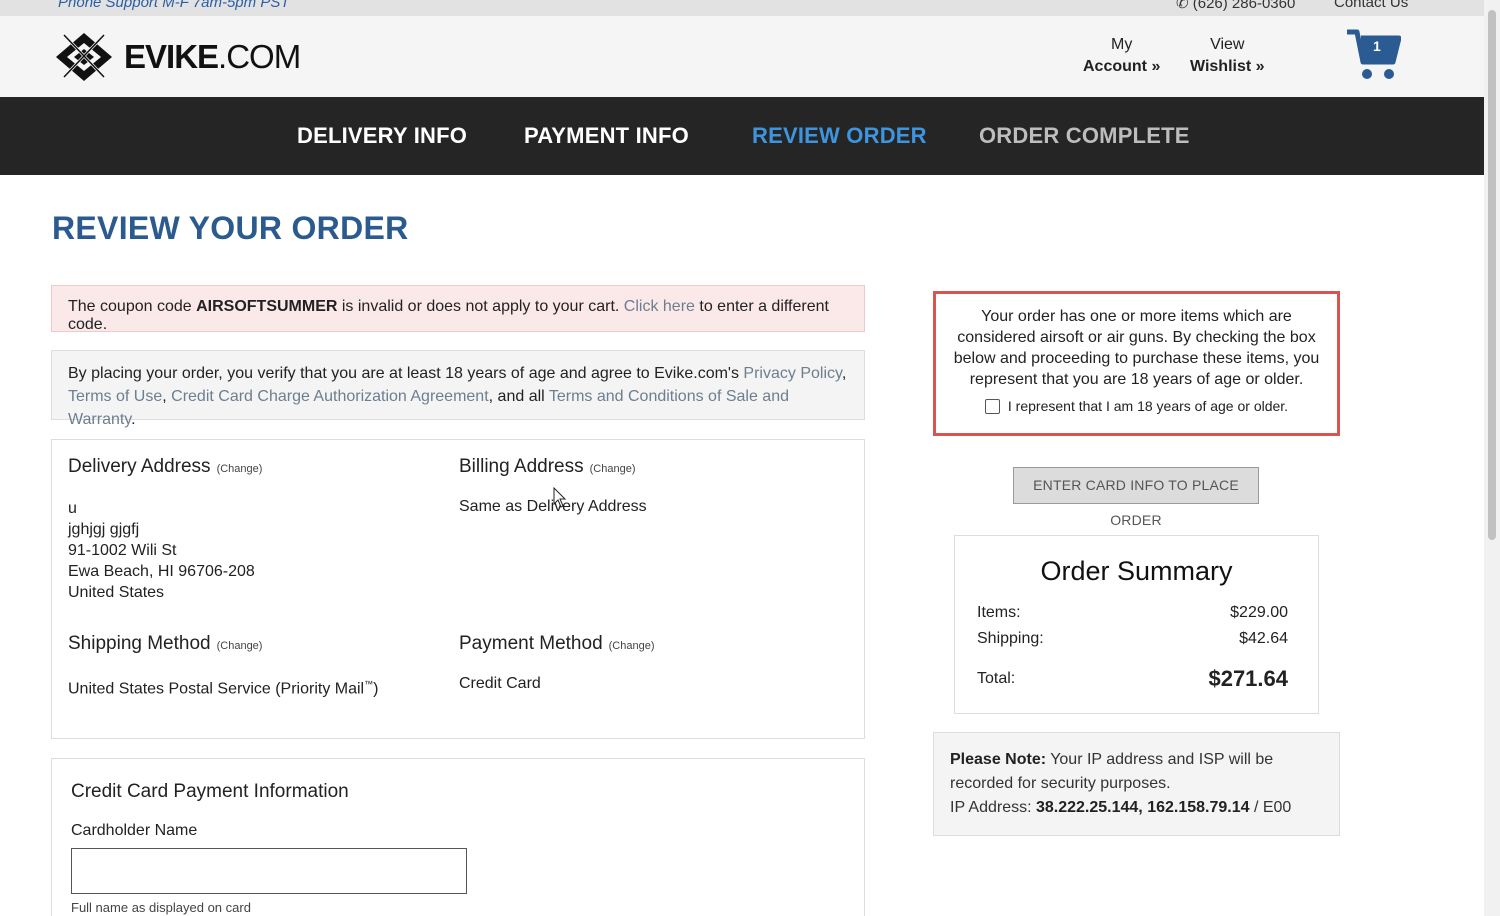 This screenshot has height=916, width=1500. Describe the element at coordinates (606, 136) in the screenshot. I see `step-payment-info: PAYMENT INFO` at that location.